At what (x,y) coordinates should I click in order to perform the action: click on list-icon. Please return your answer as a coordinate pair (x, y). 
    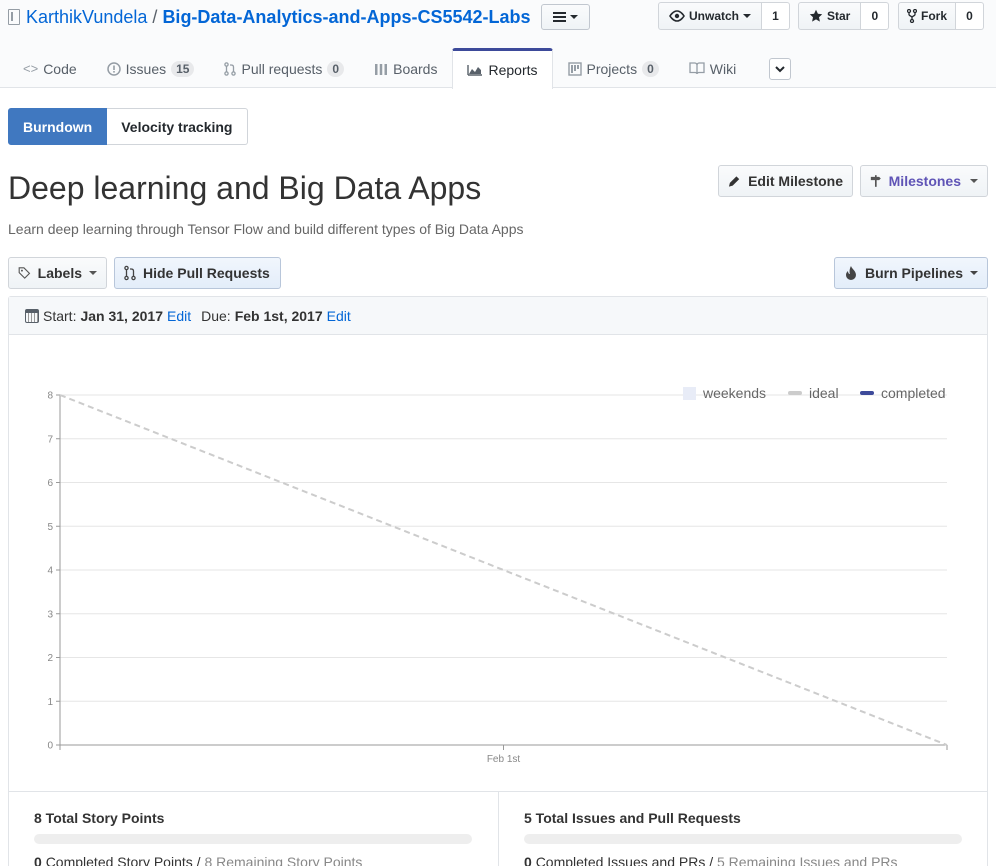
    Looking at the image, I should click on (559, 17).